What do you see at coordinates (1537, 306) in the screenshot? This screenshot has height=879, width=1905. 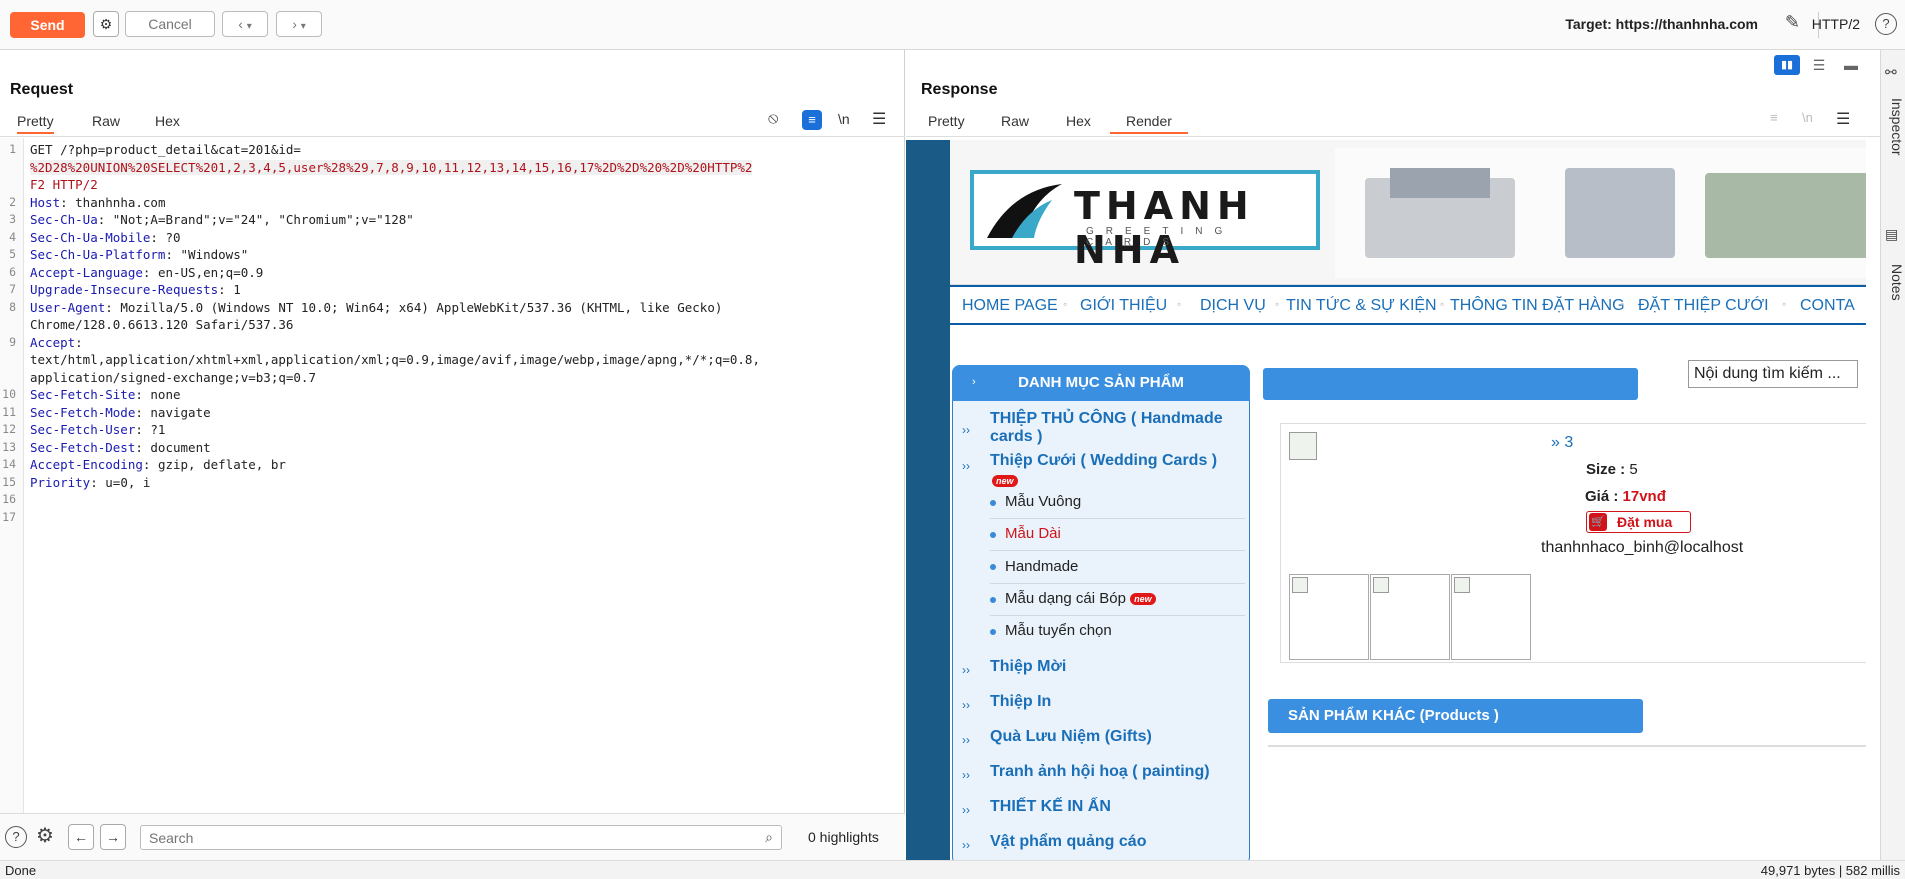 I see `nav-order-info: THÔNG TIN ĐẶT HÀNG` at bounding box center [1537, 306].